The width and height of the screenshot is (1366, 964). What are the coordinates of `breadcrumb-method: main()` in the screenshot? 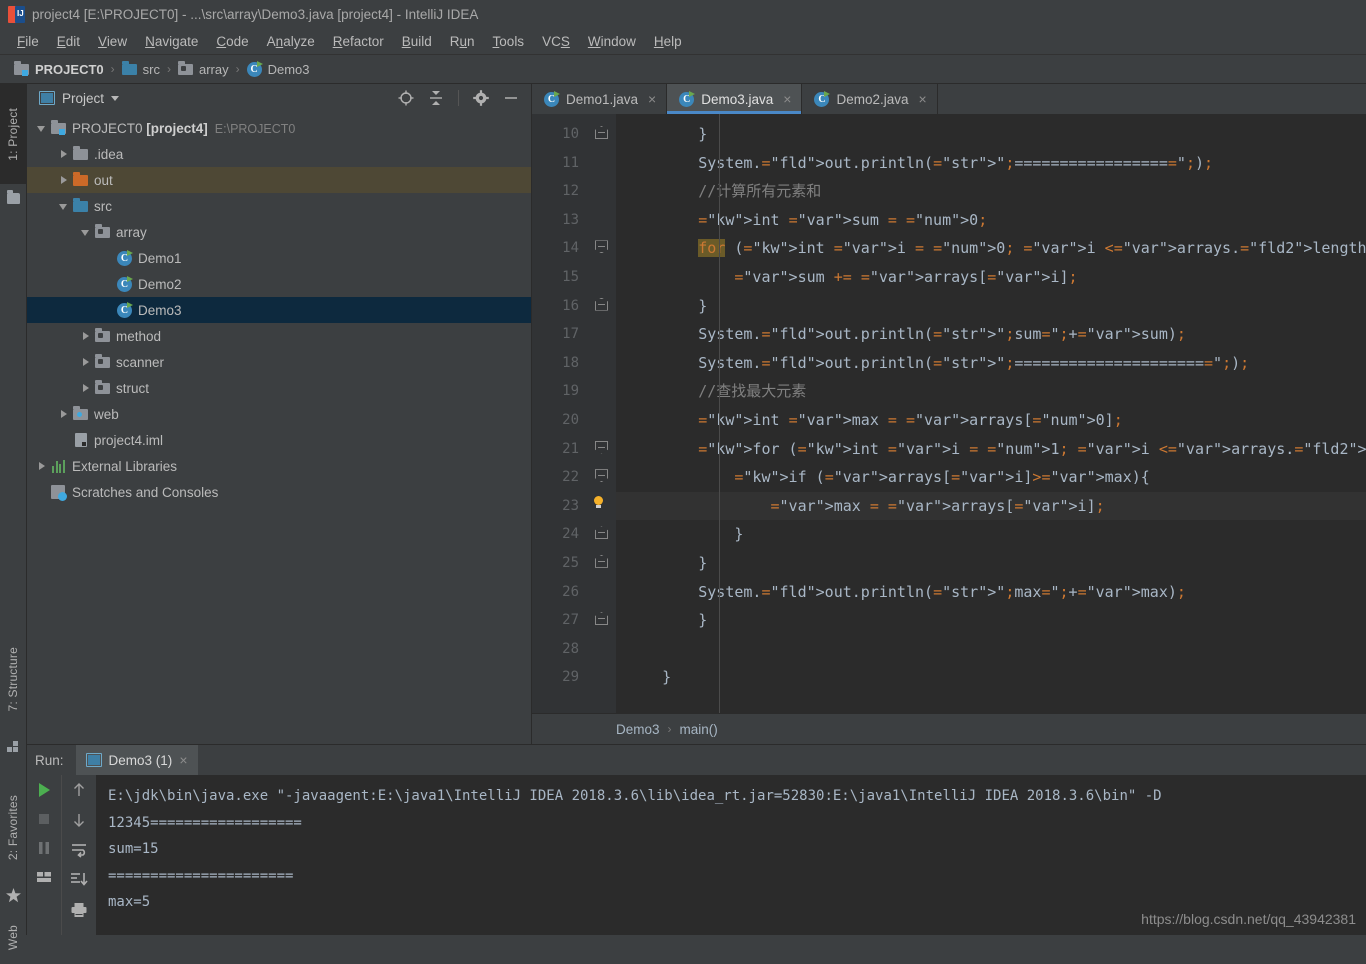 It's located at (699, 729).